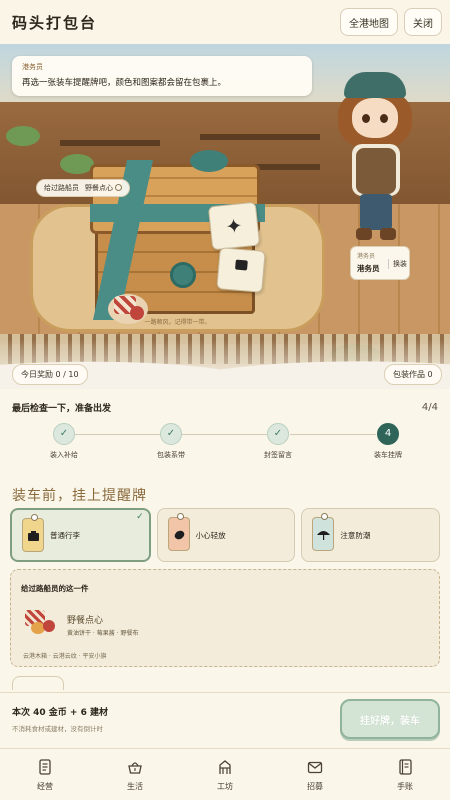 This screenshot has height=800, width=450. What do you see at coordinates (60, 713) in the screenshot?
I see `cost-summary: 本次 40 金币 + 6 建材` at bounding box center [60, 713].